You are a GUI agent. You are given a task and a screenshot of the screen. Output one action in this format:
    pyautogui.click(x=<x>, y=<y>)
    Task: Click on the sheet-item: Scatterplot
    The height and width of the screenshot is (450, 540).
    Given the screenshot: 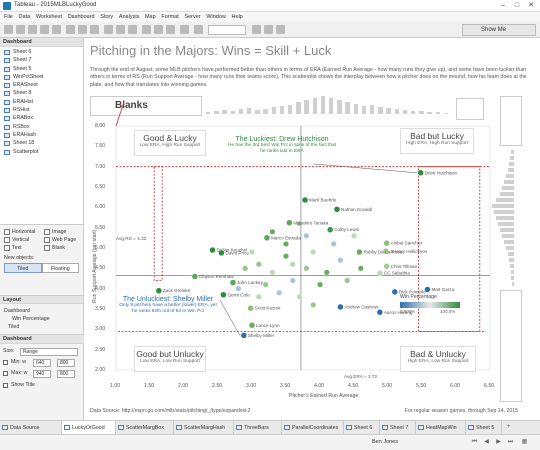 What is the action you would take?
    pyautogui.click(x=41, y=152)
    